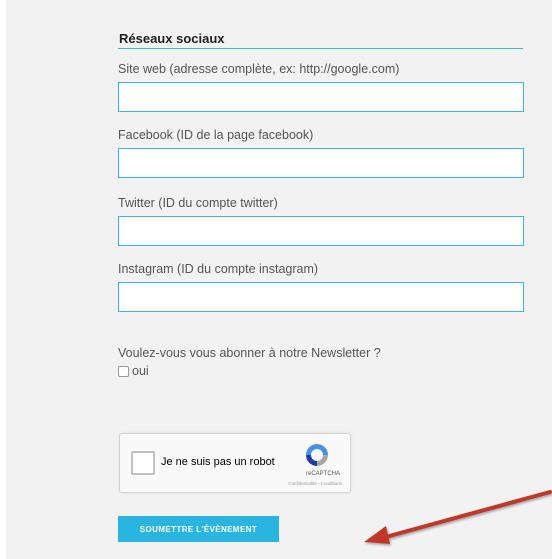 The image size is (552, 559). I want to click on newsletter-option: oui, so click(133, 371).